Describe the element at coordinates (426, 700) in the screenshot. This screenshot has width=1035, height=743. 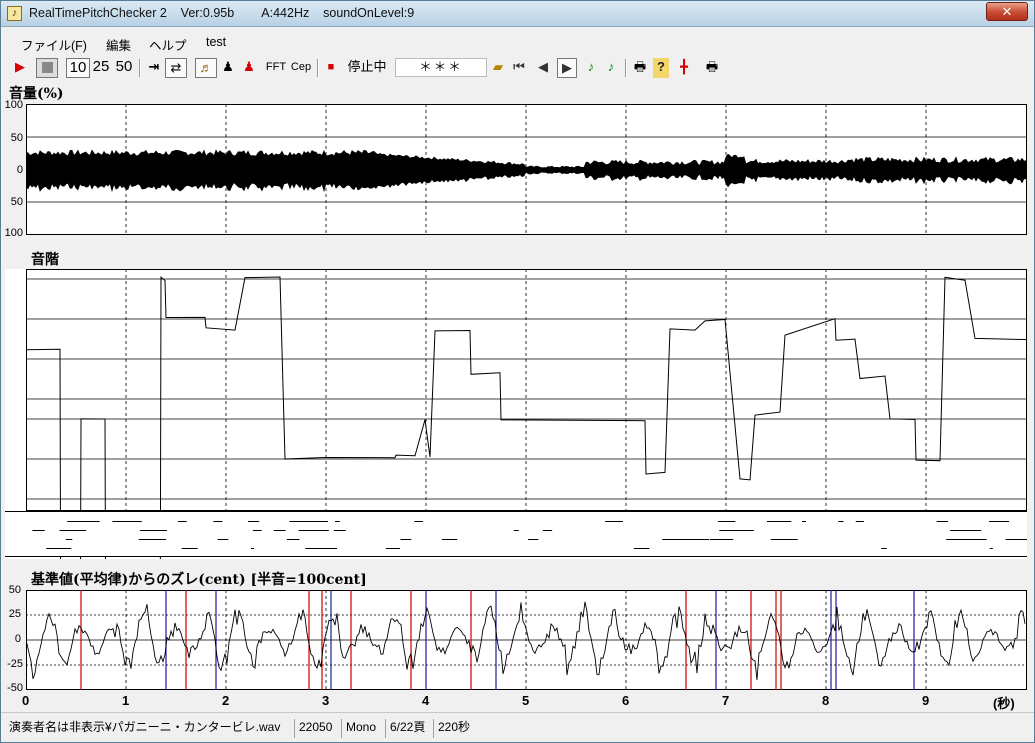
I see `time-tick: 4` at that location.